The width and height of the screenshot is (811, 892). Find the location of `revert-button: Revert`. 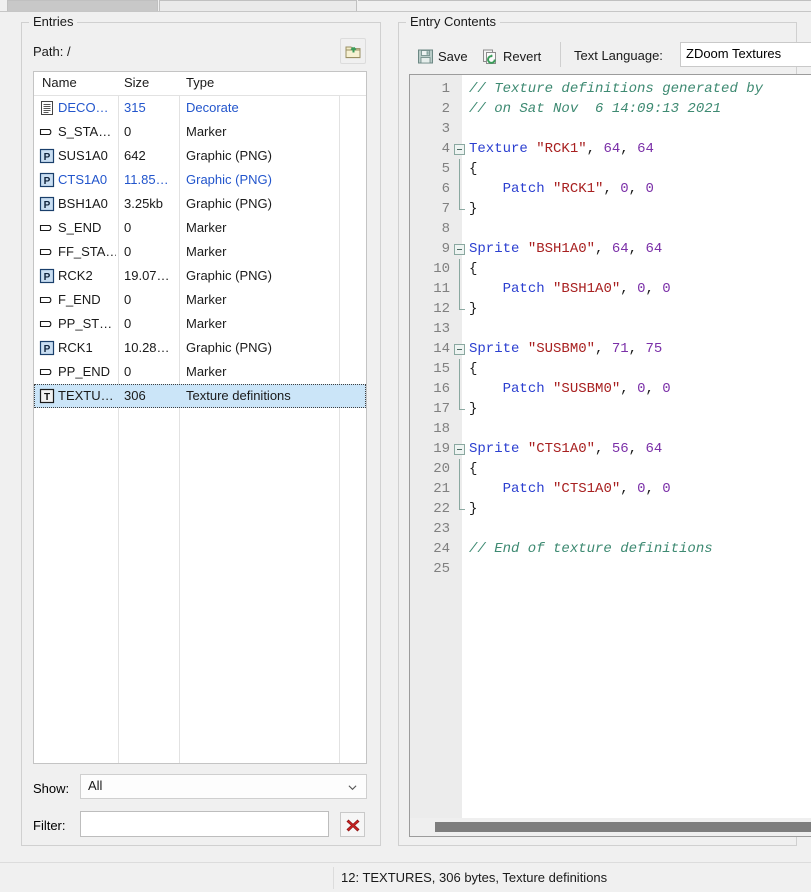

revert-button: Revert is located at coordinates (511, 56).